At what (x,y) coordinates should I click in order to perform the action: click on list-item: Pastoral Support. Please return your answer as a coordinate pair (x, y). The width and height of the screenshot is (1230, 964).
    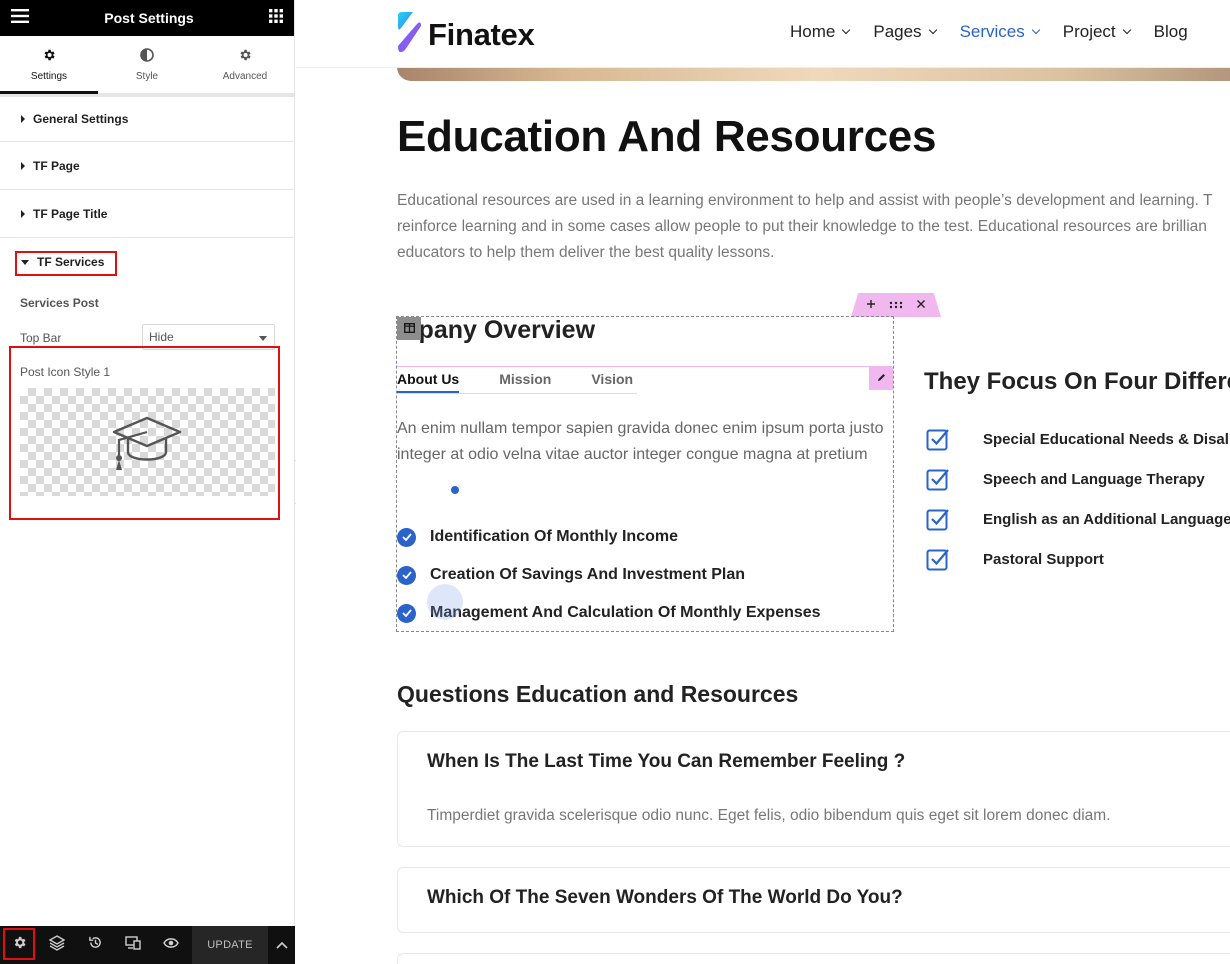
    Looking at the image, I should click on (1078, 559).